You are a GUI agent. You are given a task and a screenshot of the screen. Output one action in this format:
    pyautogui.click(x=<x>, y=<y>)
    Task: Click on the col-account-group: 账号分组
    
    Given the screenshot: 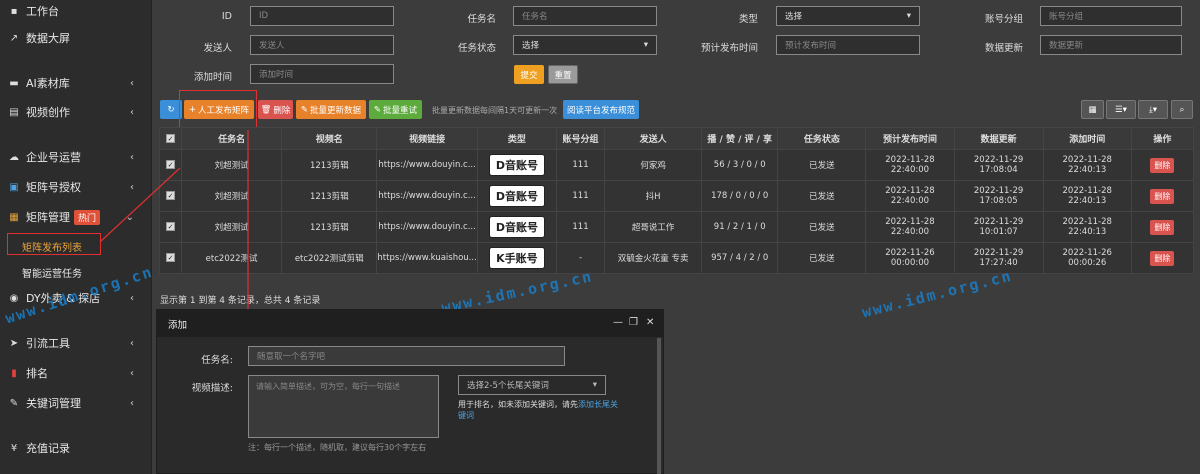 What is the action you would take?
    pyautogui.click(x=580, y=138)
    